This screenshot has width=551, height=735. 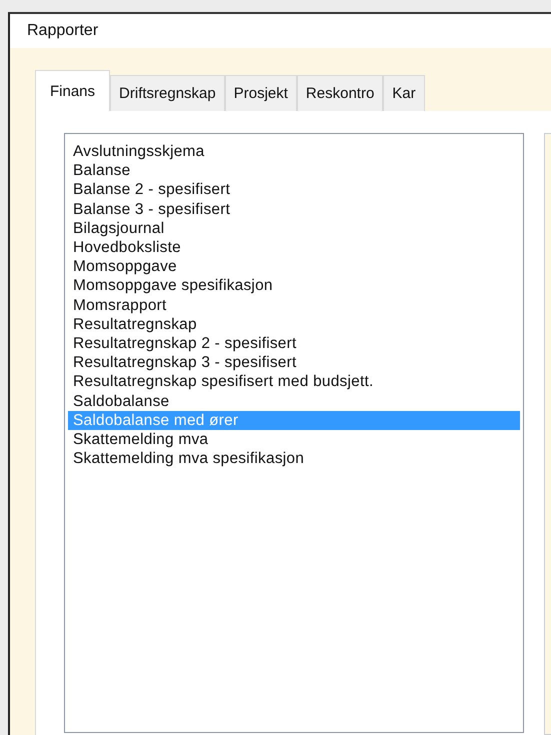 I want to click on report-item: Balanse, so click(x=294, y=170).